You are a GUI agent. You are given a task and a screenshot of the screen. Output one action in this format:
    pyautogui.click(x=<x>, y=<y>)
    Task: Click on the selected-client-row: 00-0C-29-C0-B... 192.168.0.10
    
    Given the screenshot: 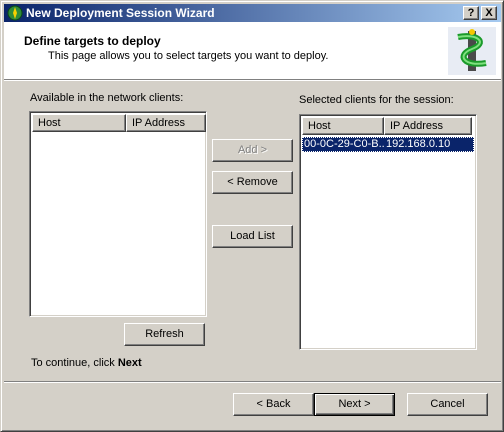 What is the action you would take?
    pyautogui.click(x=388, y=144)
    